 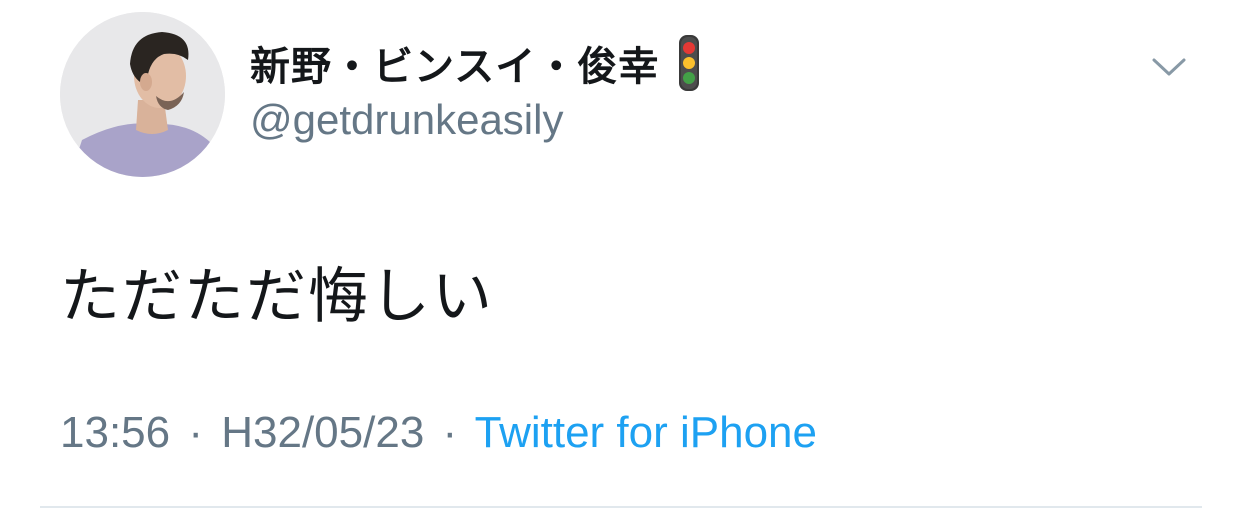 I want to click on author-names: 新野・ビンスイ・俊幸 @getdrunkeasily, so click(x=477, y=87).